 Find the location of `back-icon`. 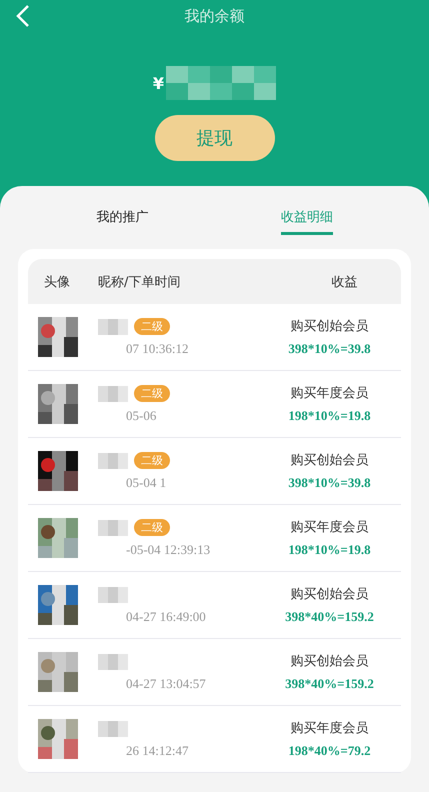

back-icon is located at coordinates (23, 16).